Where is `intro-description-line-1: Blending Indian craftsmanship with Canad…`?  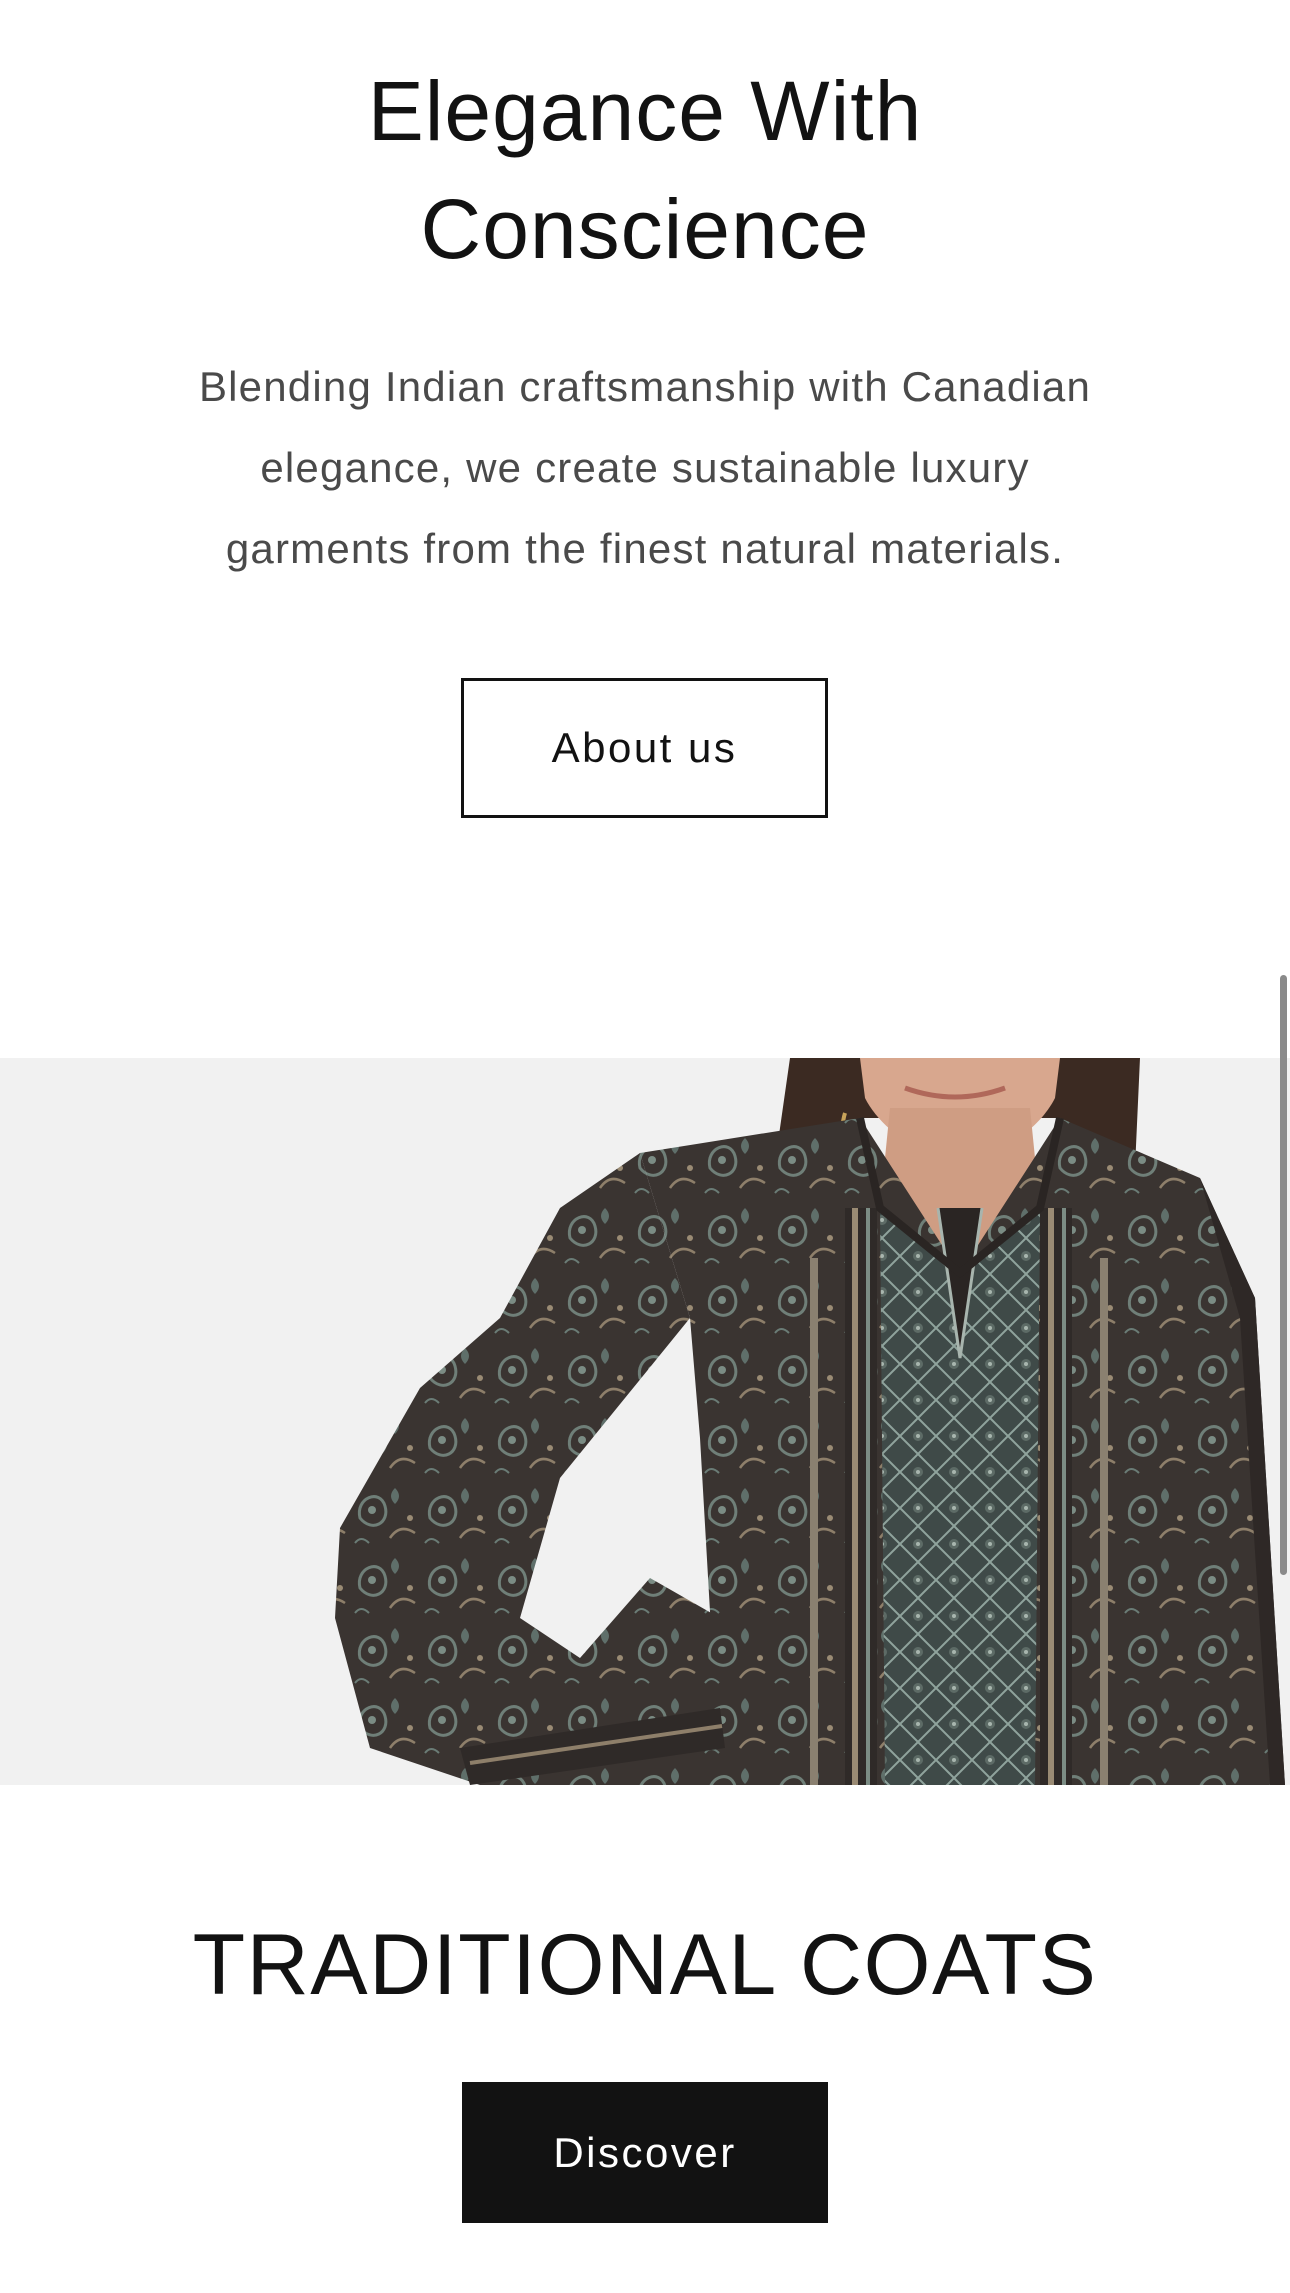 intro-description-line-1: Blending Indian craftsmanship with Canad… is located at coordinates (645, 386).